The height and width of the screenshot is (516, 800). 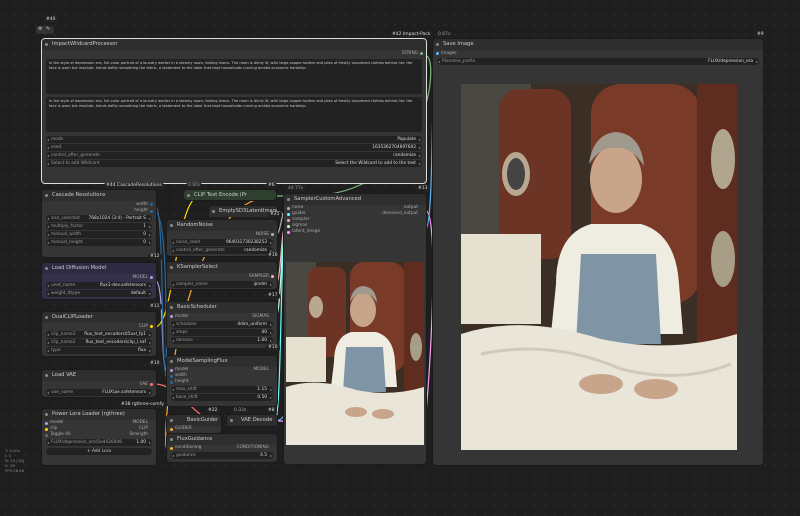 I want to click on stats-panel: T: 0.00s I: 0 N: 24 [18] V: 28 FPS:38.46, so click(x=14, y=460).